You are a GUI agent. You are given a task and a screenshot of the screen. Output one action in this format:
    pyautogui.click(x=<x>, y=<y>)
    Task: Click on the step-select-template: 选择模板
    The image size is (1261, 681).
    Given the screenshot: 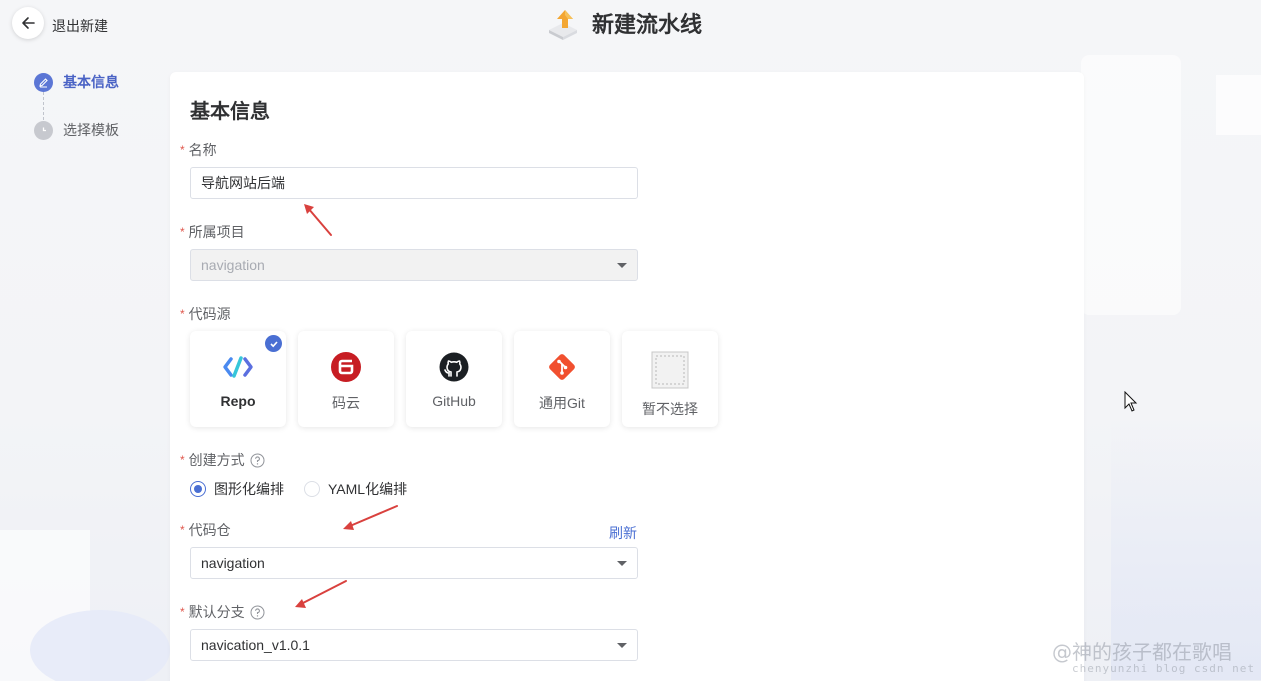 What is the action you would take?
    pyautogui.click(x=76, y=130)
    